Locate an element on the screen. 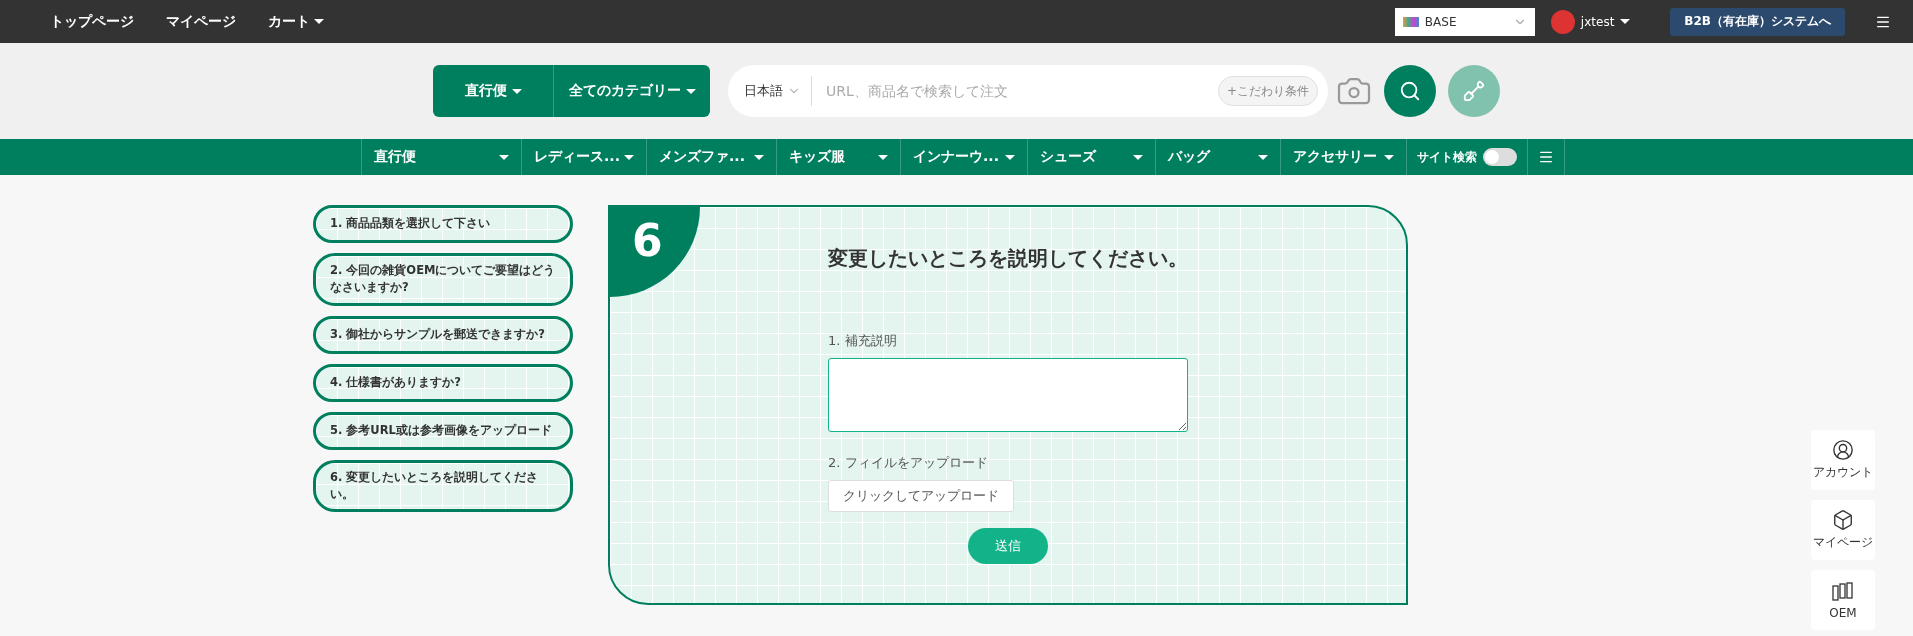  search-field: 日本語 URL、商品名で検索して注文 +こだわり条件 is located at coordinates (1028, 91).